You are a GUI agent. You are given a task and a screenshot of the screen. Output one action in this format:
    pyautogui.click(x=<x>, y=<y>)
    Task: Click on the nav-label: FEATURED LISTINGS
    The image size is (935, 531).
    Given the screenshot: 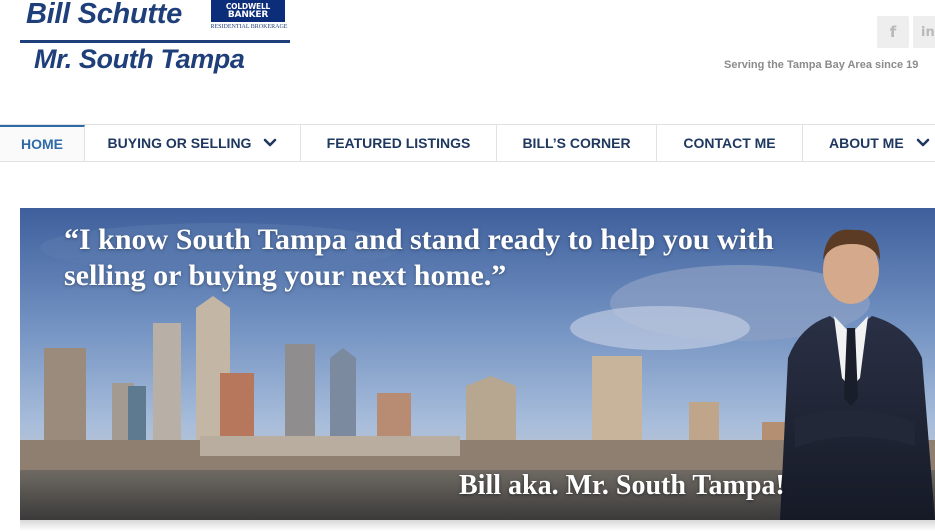 What is the action you would take?
    pyautogui.click(x=398, y=143)
    